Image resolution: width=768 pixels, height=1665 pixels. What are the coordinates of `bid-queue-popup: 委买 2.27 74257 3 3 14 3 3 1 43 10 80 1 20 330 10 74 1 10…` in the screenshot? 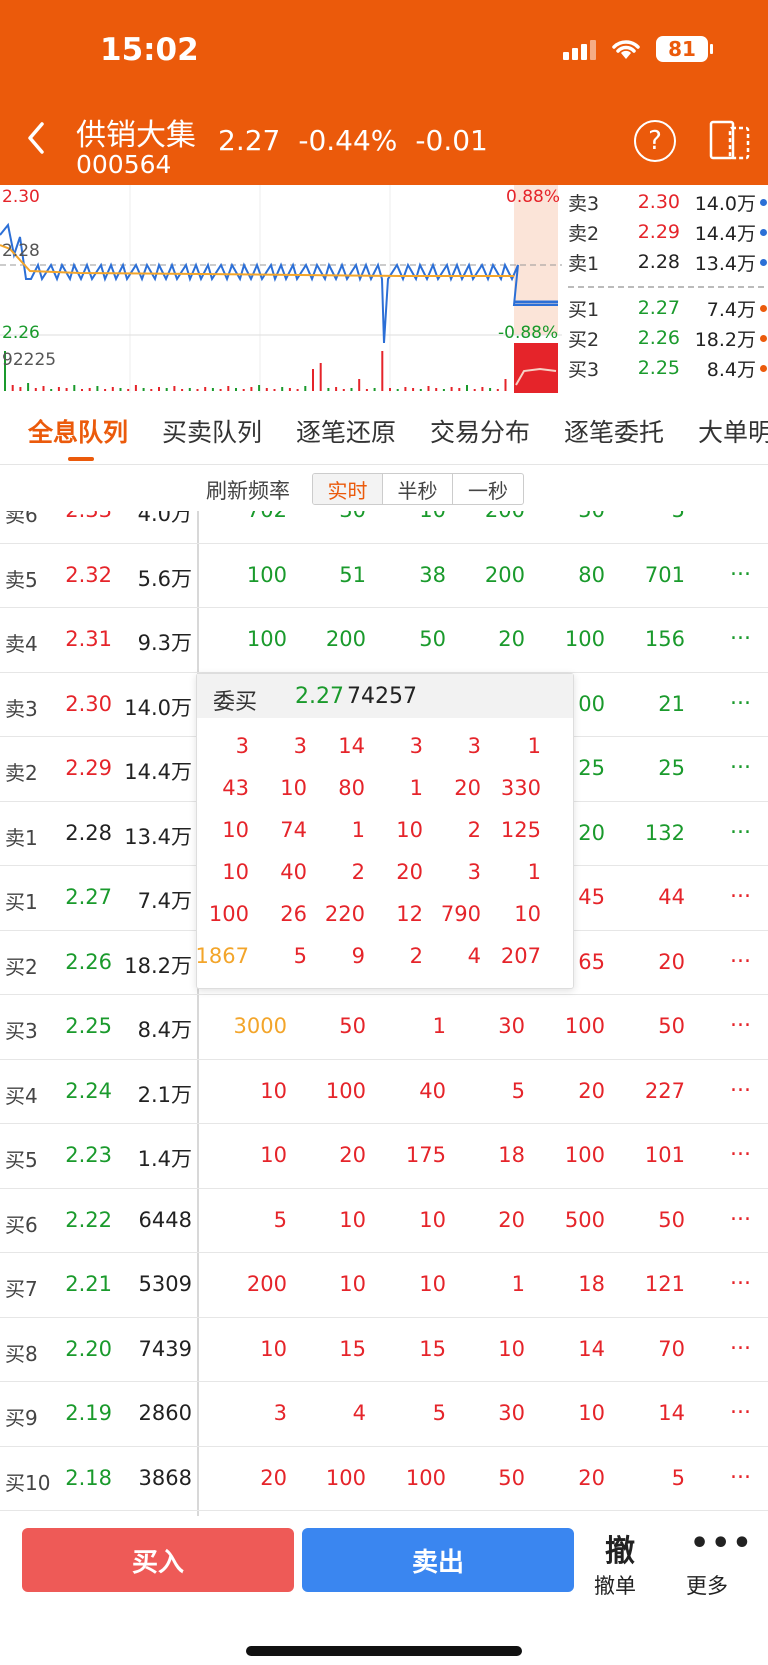 It's located at (385, 831).